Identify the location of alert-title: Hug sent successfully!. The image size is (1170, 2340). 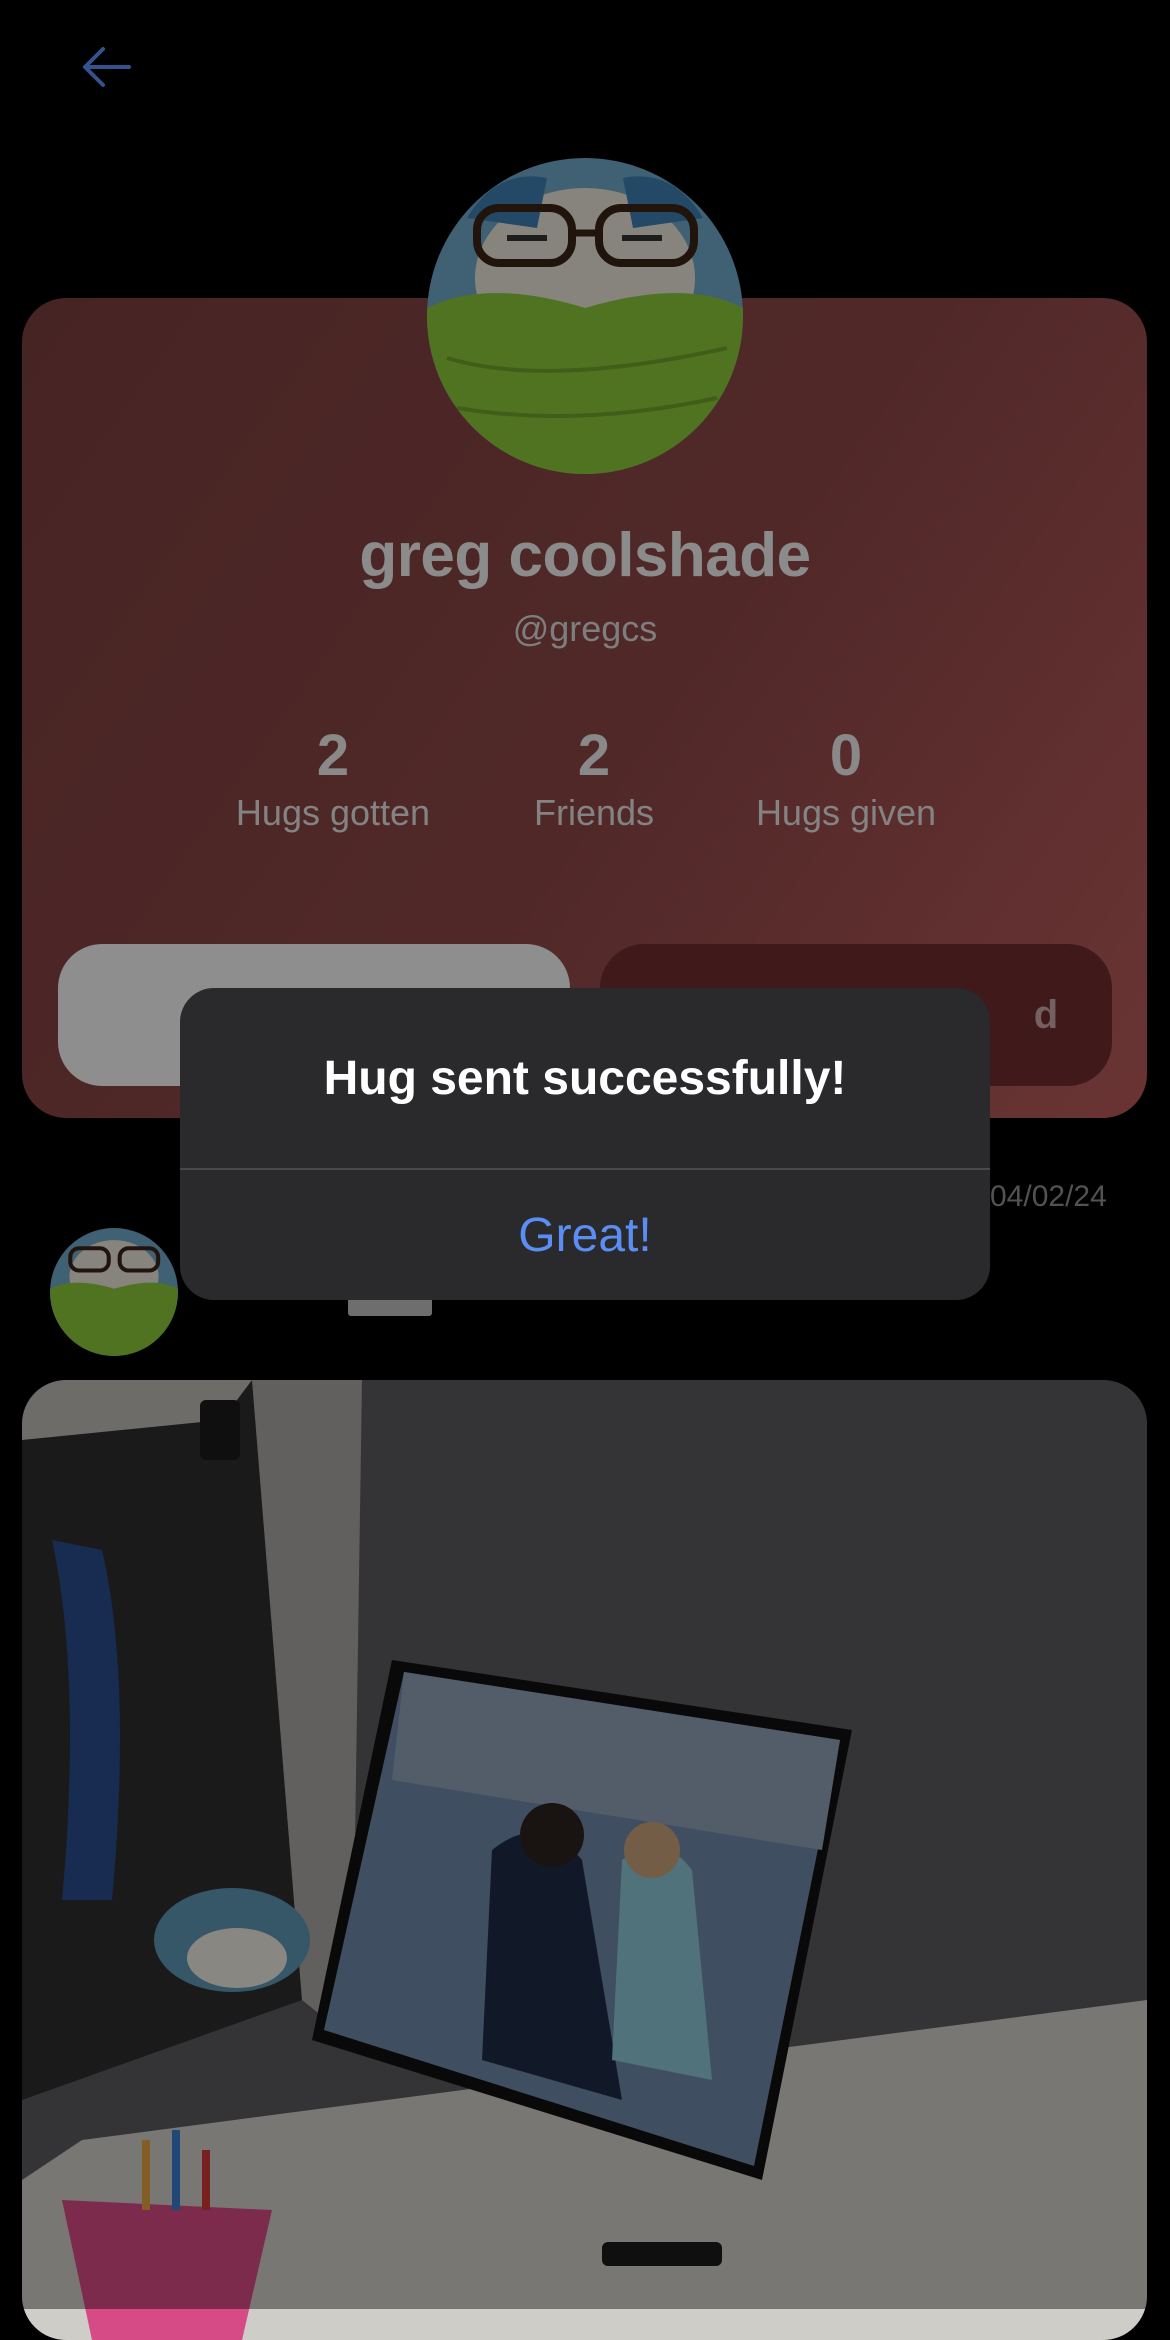
(585, 1078).